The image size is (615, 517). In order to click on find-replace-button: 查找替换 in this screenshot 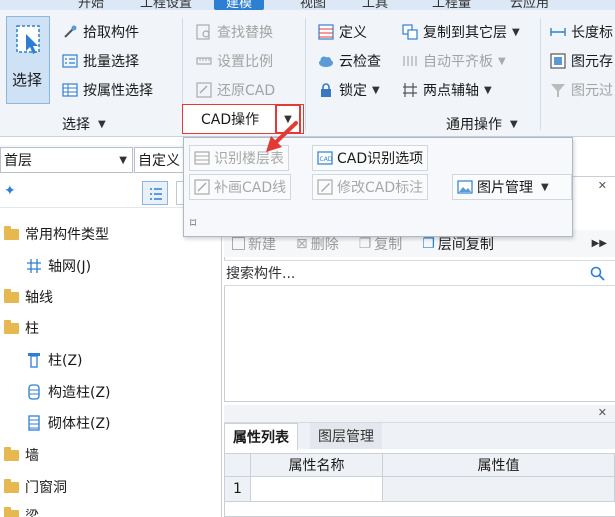, I will do `click(234, 32)`.